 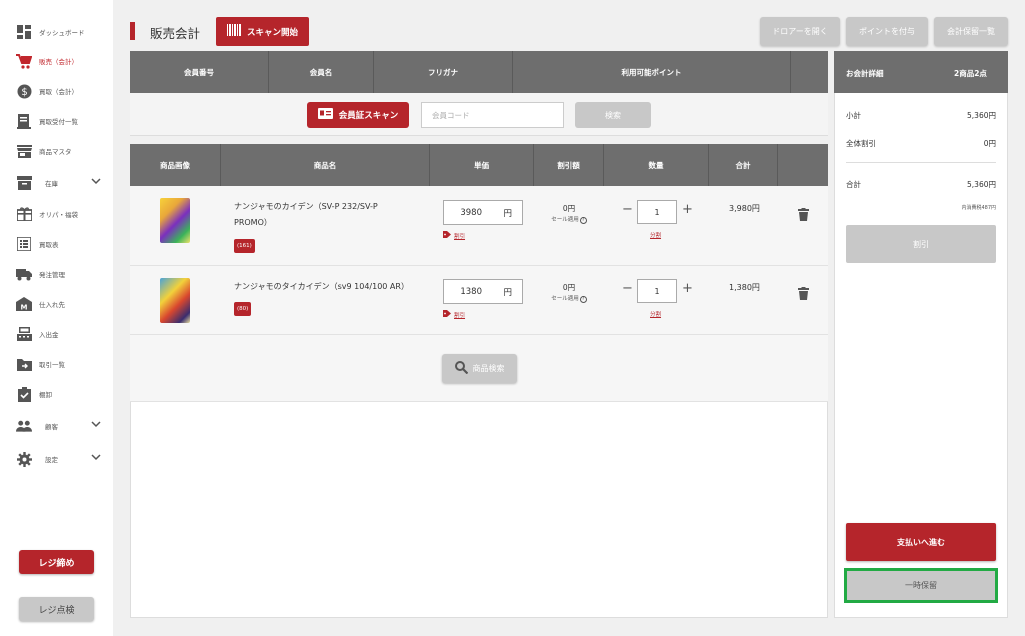 What do you see at coordinates (49, 335) in the screenshot?
I see `sidebar-item-label: 入出金` at bounding box center [49, 335].